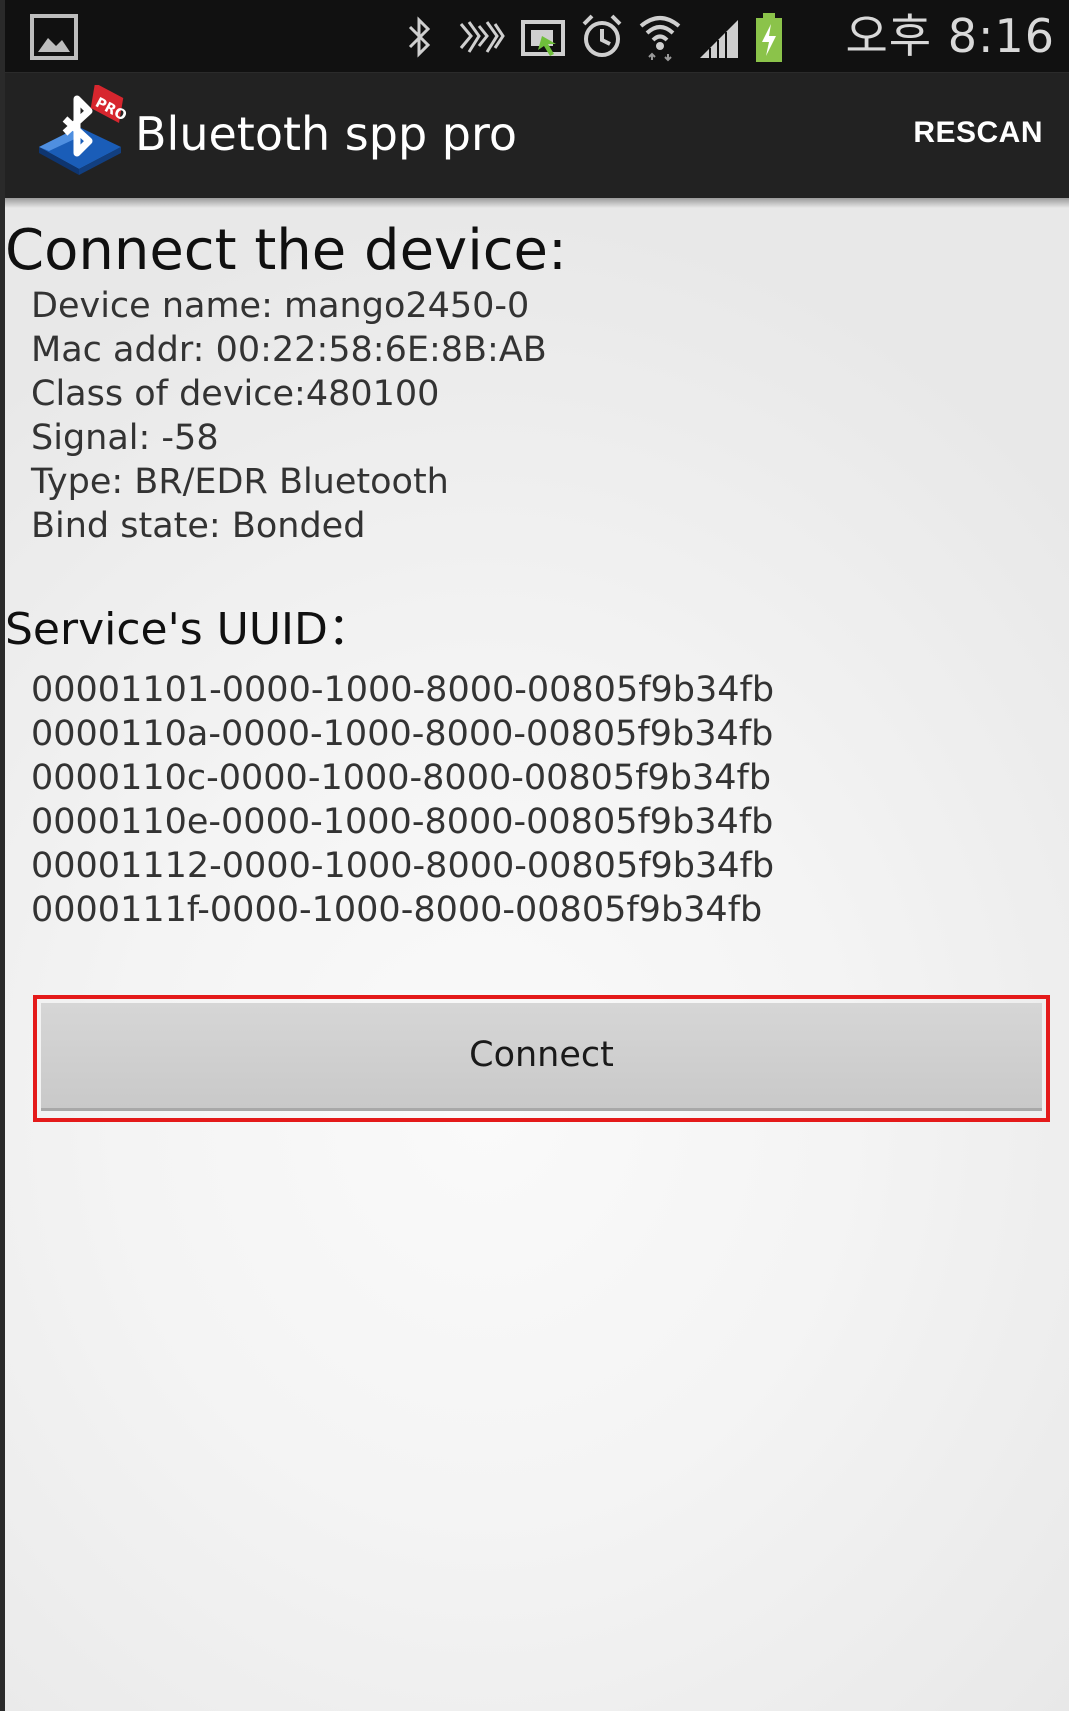 This screenshot has width=1069, height=1711. I want to click on app-title: Bluetoth spp pro, so click(326, 134).